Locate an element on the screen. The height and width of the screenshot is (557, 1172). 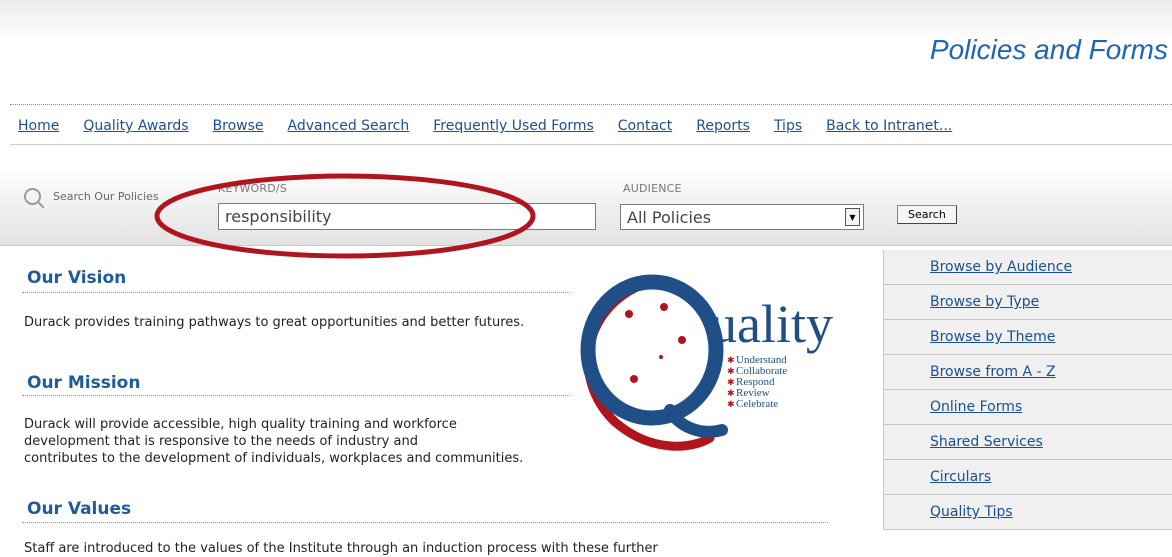
search-heading: Search Our Policies is located at coordinates (91, 196).